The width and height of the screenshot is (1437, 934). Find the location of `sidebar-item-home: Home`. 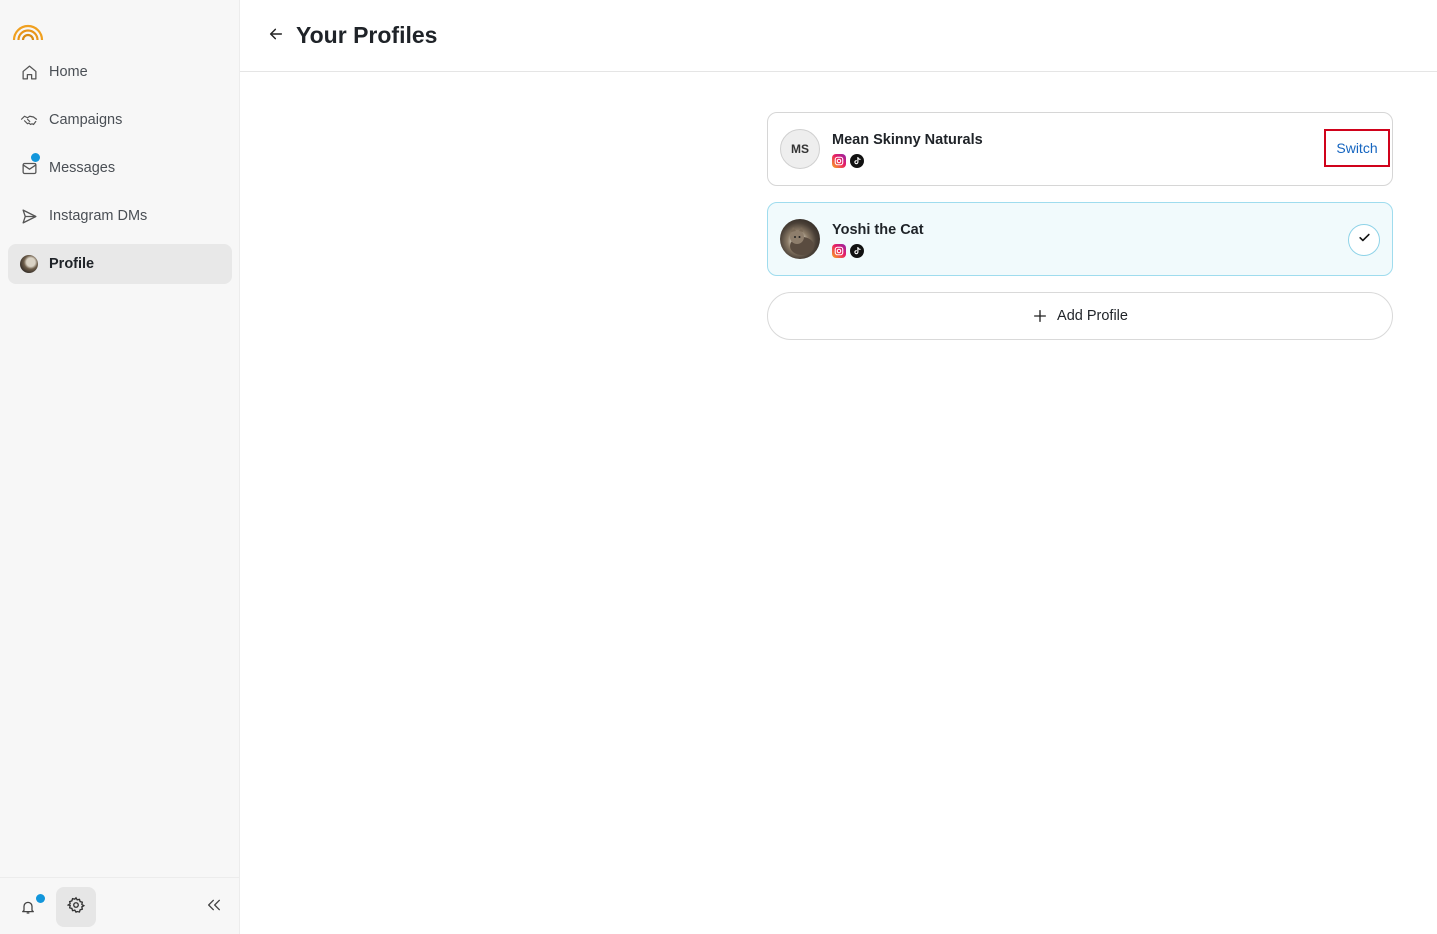

sidebar-item-home: Home is located at coordinates (120, 72).